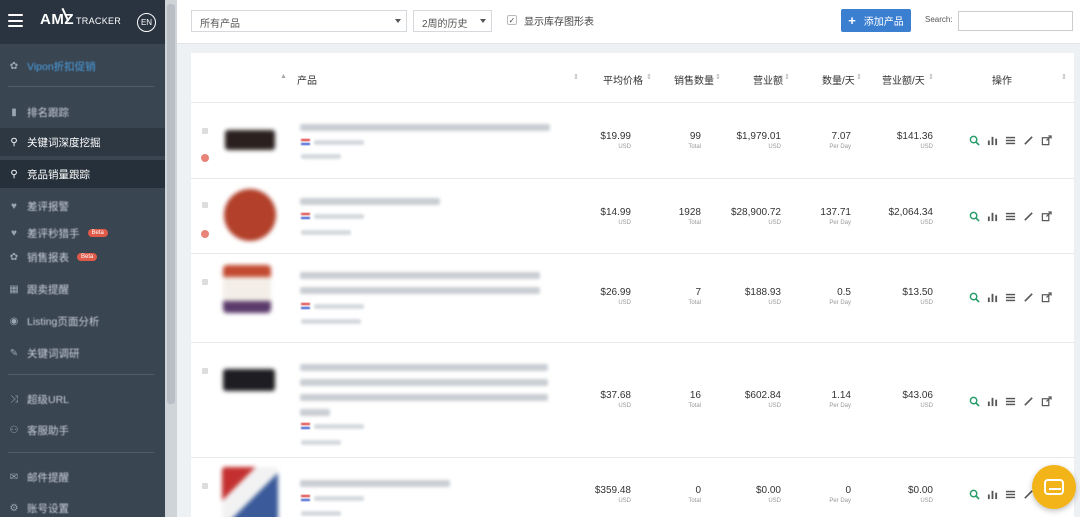 This screenshot has height=517, width=1080. What do you see at coordinates (876, 20) in the screenshot?
I see `add-product-button: + 添加产品` at bounding box center [876, 20].